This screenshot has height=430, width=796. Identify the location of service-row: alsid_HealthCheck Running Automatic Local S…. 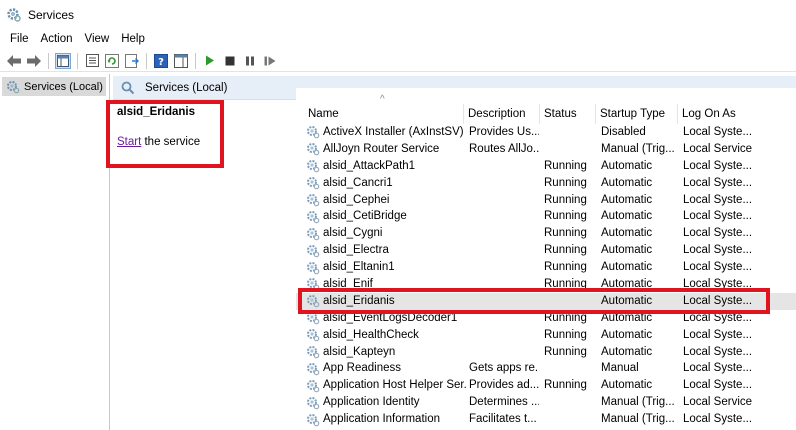
(546, 335).